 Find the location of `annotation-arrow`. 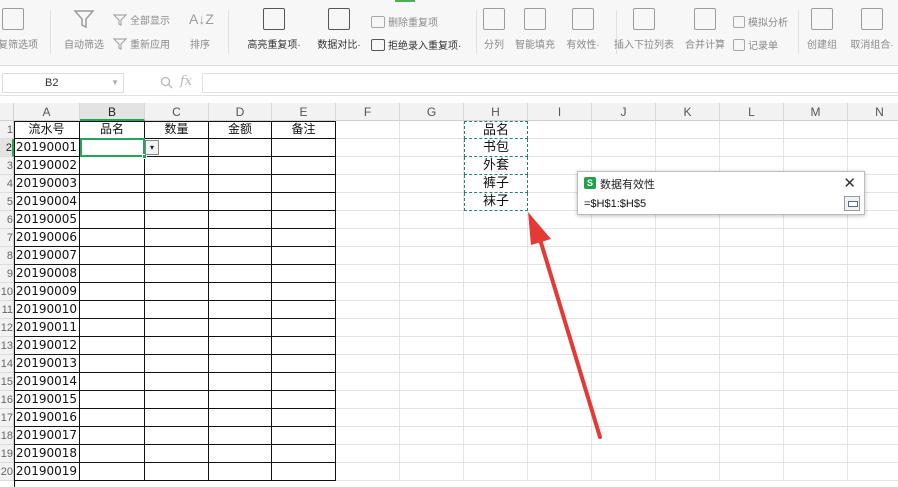

annotation-arrow is located at coordinates (565, 325).